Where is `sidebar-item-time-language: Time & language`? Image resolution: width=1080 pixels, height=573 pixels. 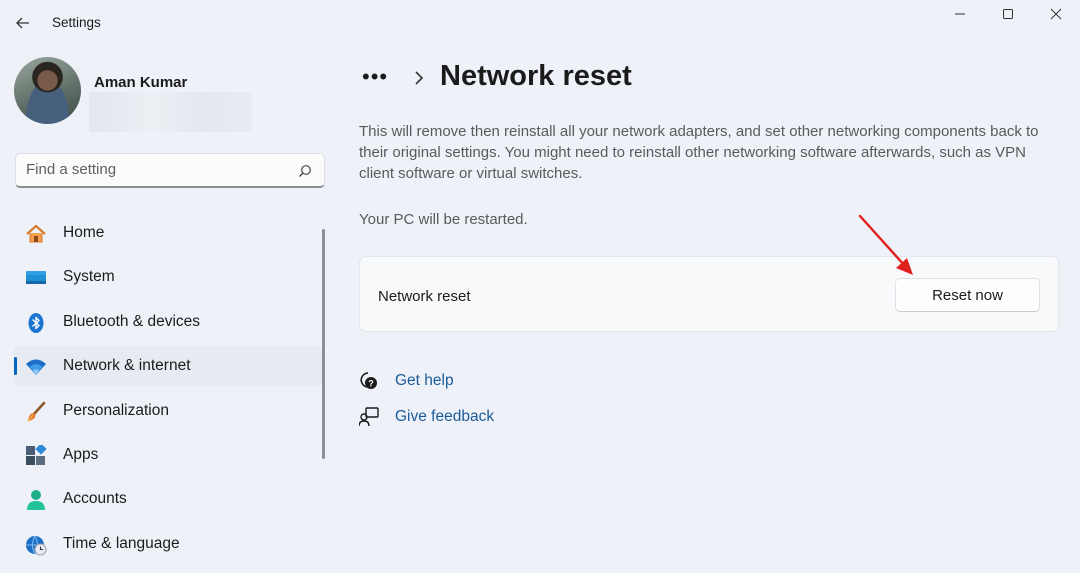
sidebar-item-time-language: Time & language is located at coordinates (168, 544).